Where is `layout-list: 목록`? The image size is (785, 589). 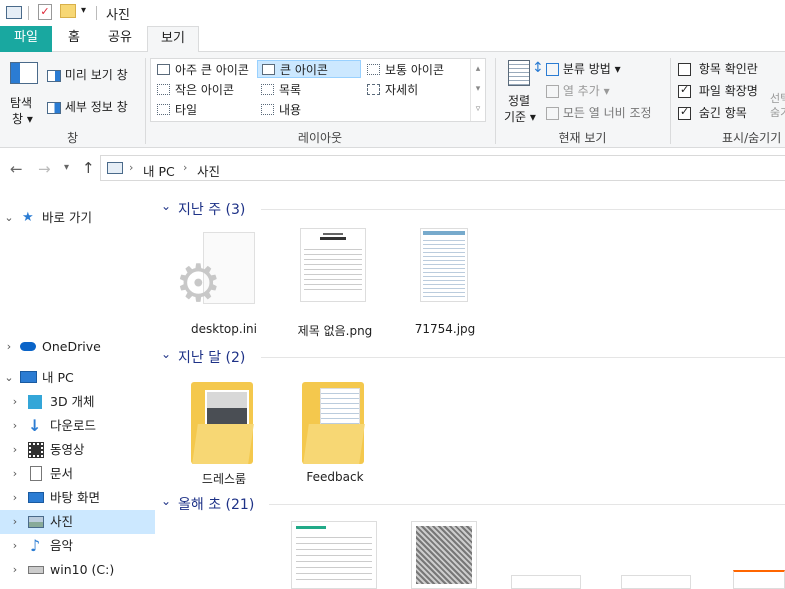
layout-list: 목록 is located at coordinates (309, 90).